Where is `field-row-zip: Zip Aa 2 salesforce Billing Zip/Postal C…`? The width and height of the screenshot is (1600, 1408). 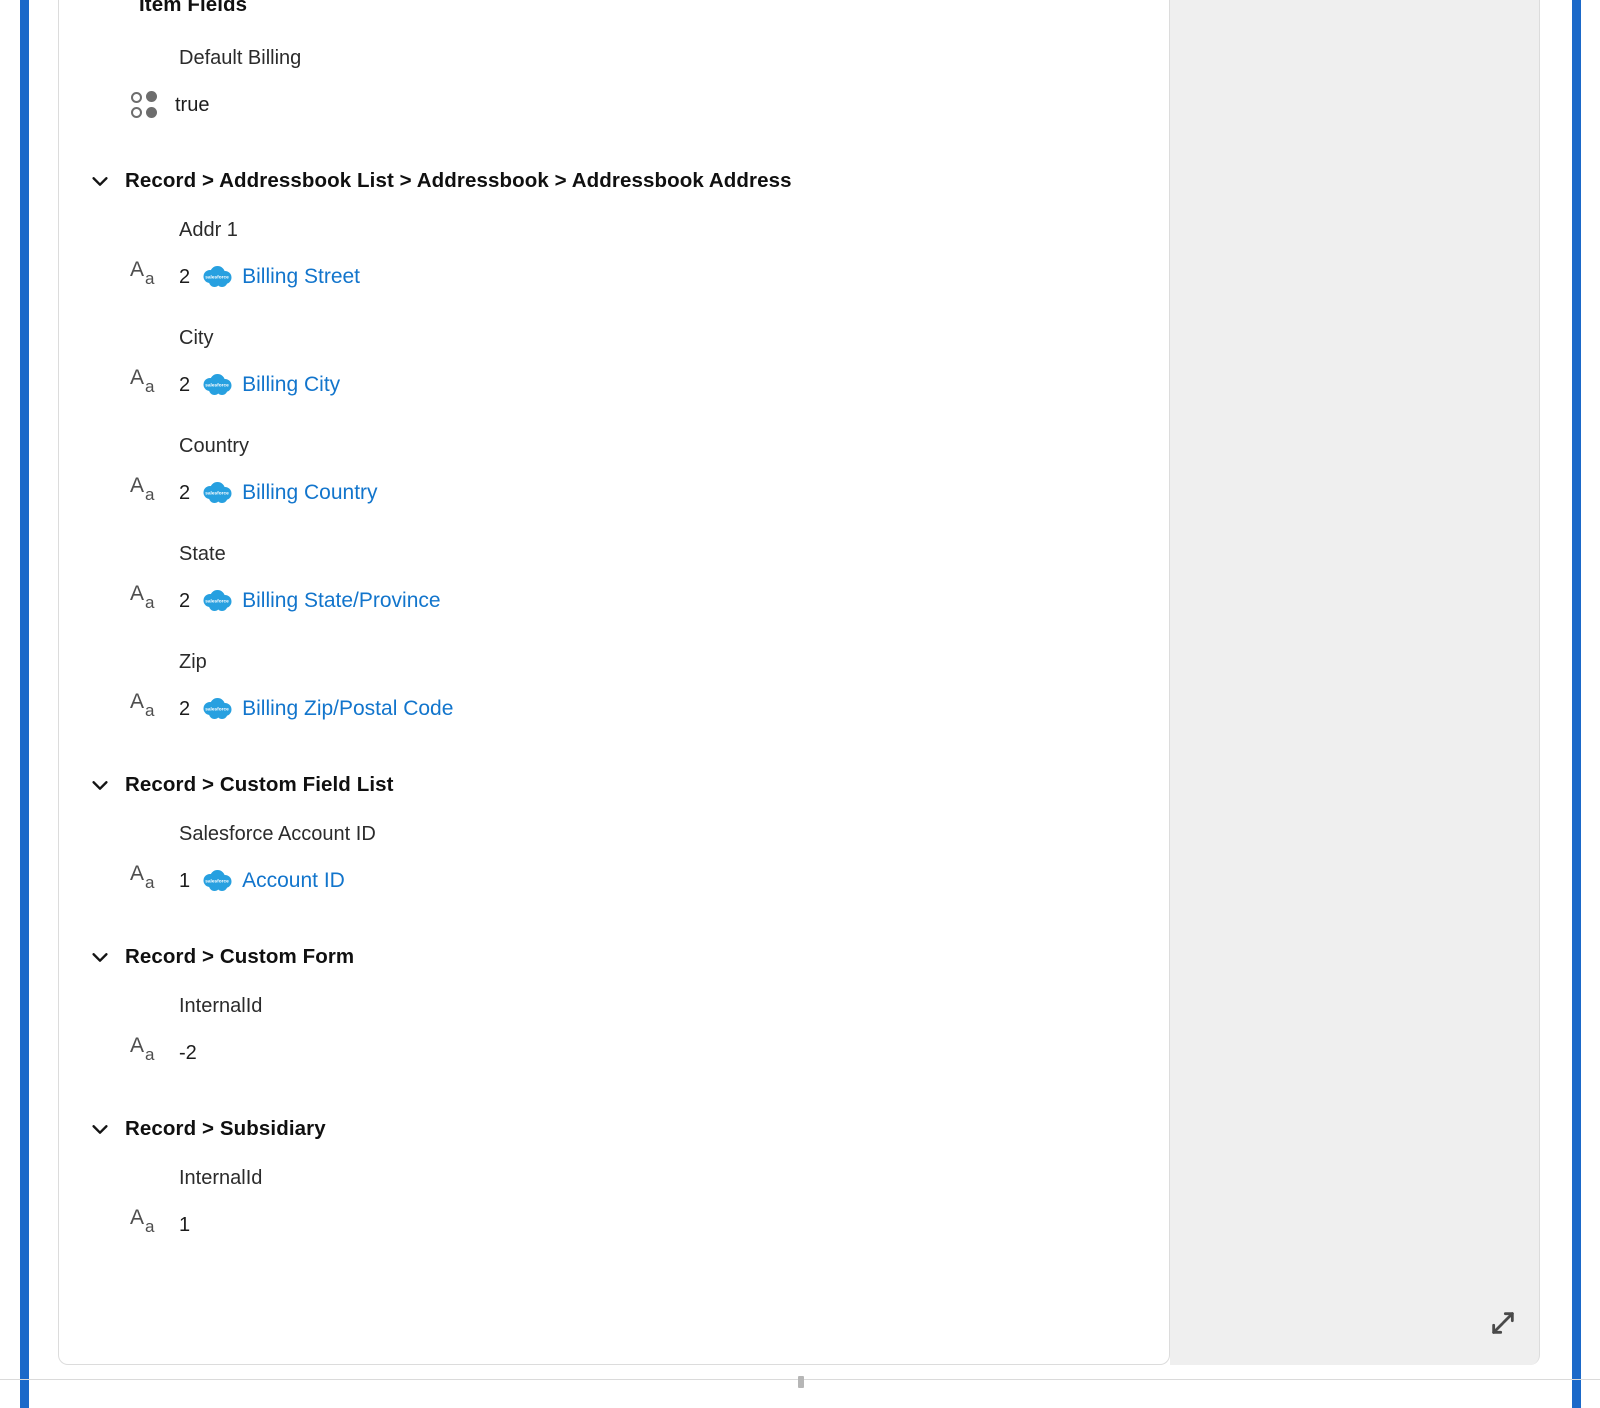
field-row-zip: Zip Aa 2 salesforce Billing Zip/Postal C… is located at coordinates (615, 689).